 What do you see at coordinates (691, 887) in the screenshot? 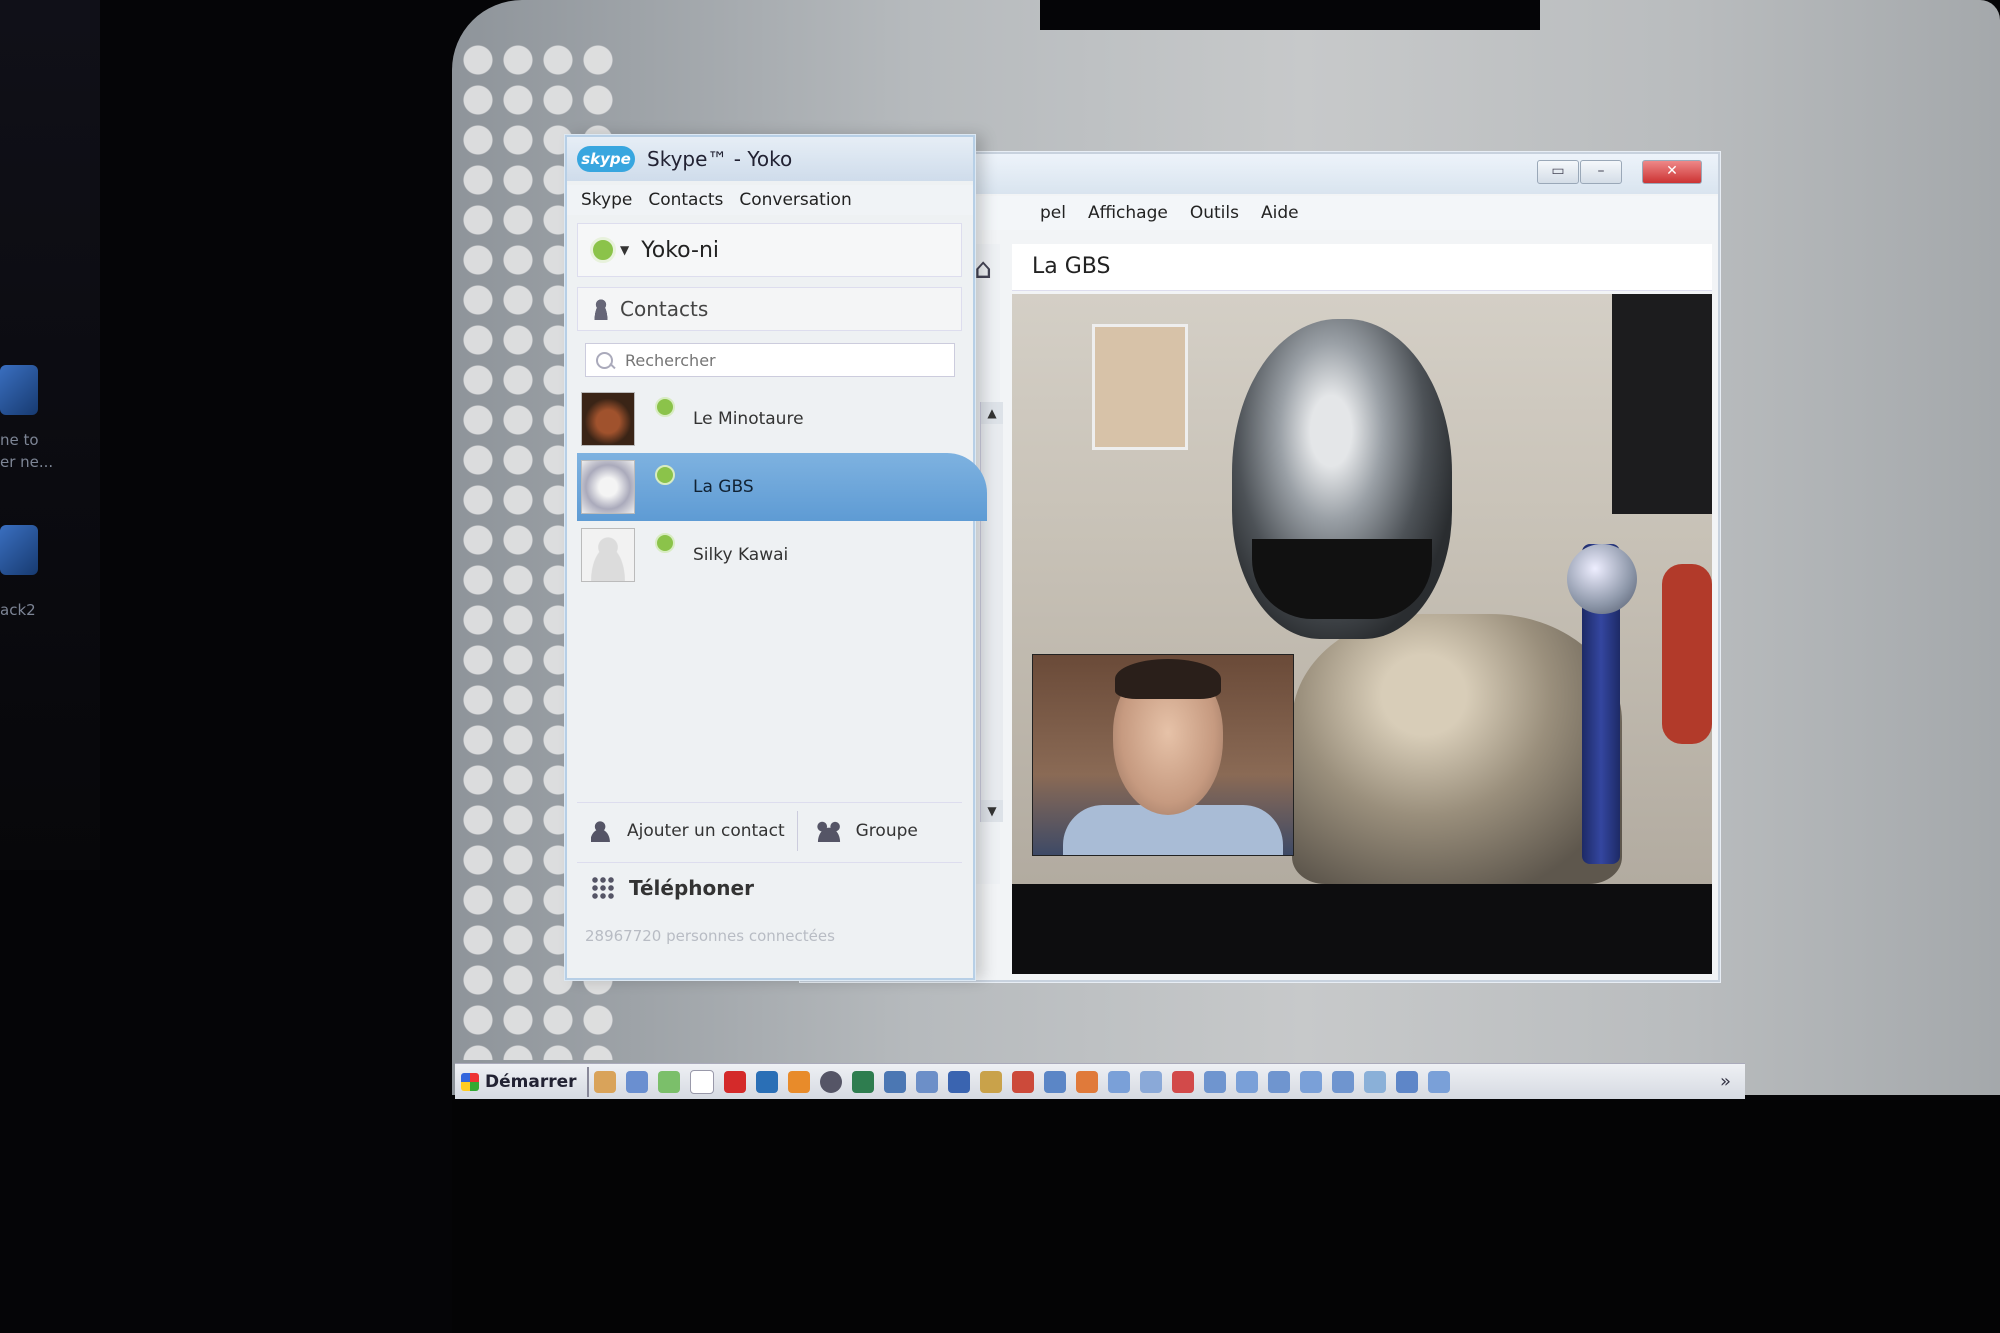
I see `call-phones-label: Téléphoner` at bounding box center [691, 887].